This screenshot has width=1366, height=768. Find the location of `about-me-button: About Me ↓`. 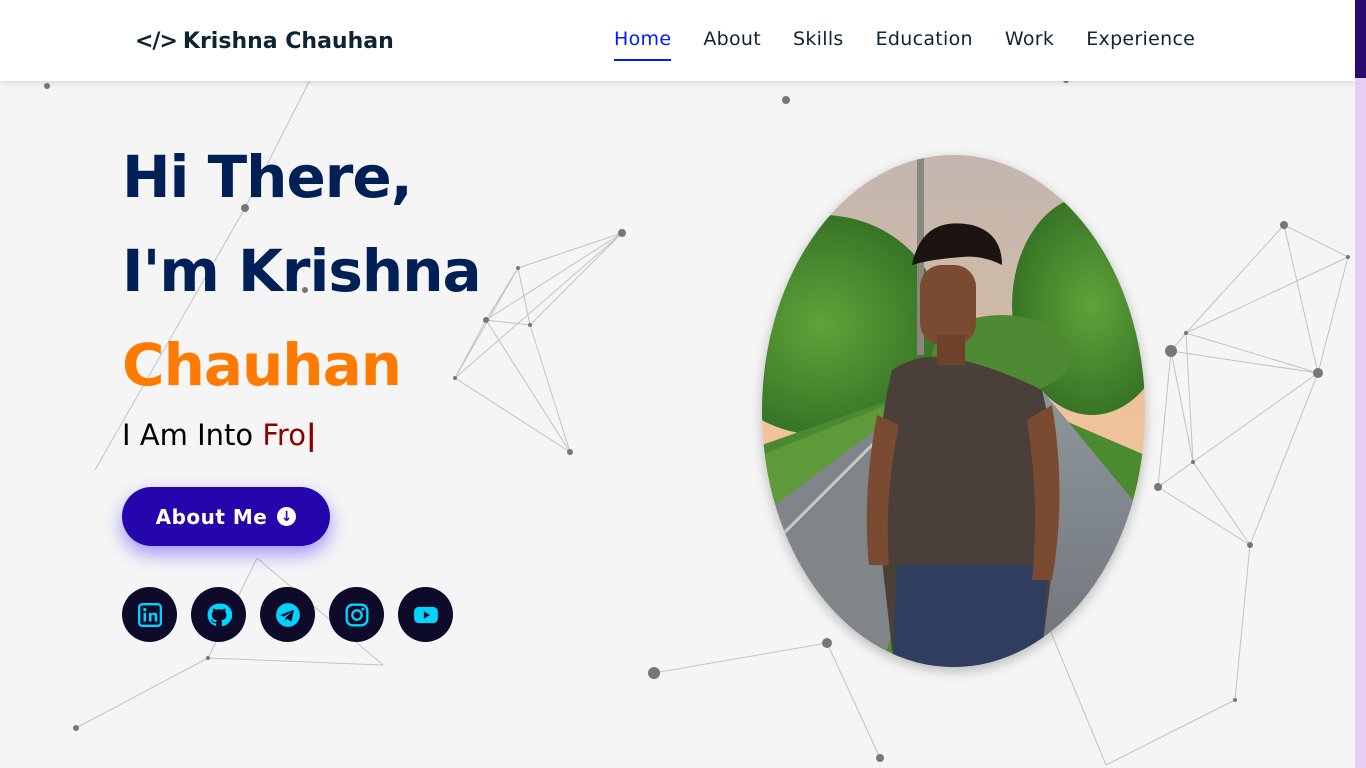

about-me-button: About Me ↓ is located at coordinates (226, 516).